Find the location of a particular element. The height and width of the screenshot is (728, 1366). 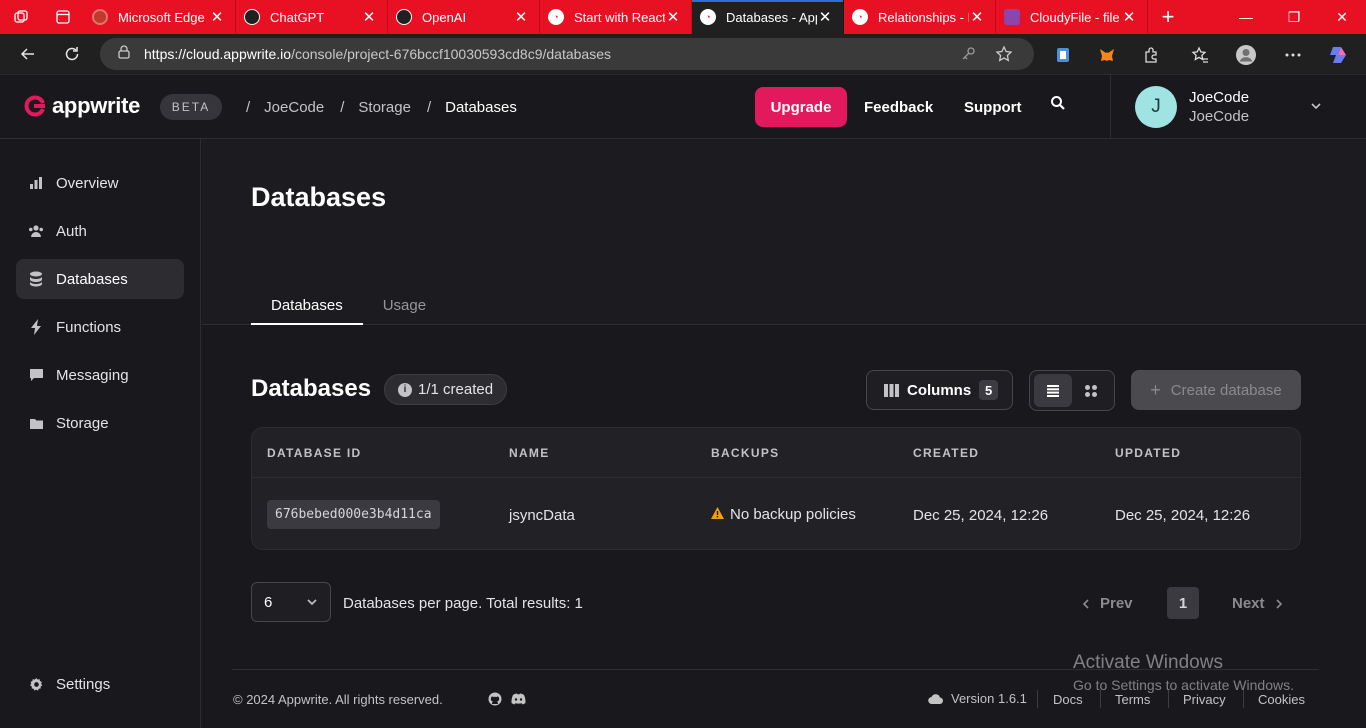

footer-link-privacy: Privacy is located at coordinates (1204, 699).